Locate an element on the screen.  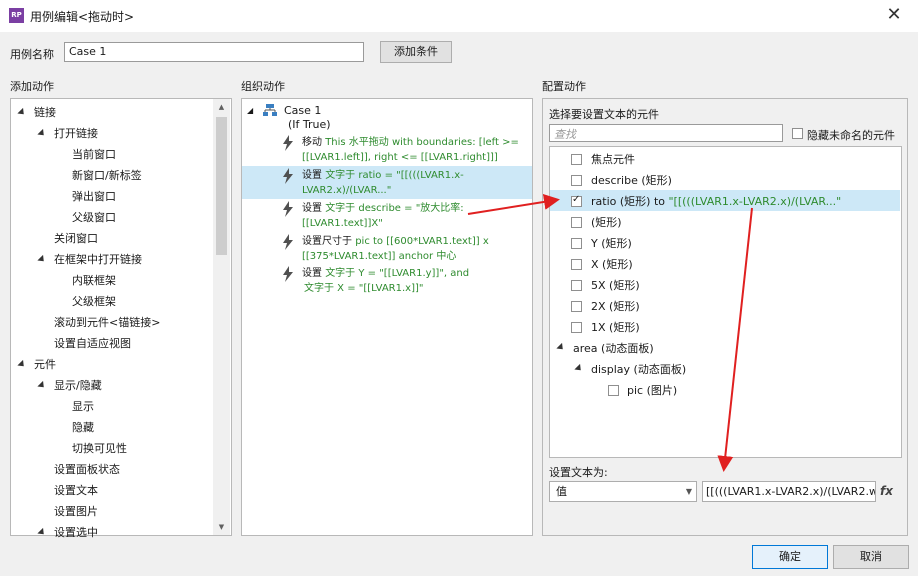
tree-item: 当前窗口 is located at coordinates (94, 154).